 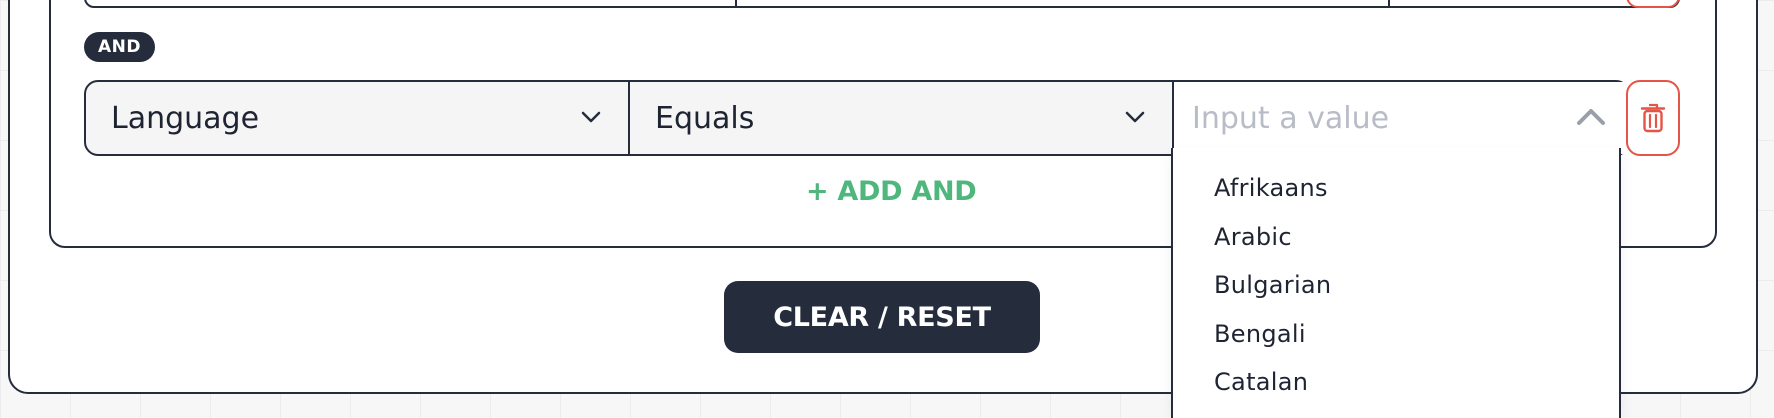 I want to click on previous-rule-delete-button, so click(x=1653, y=4).